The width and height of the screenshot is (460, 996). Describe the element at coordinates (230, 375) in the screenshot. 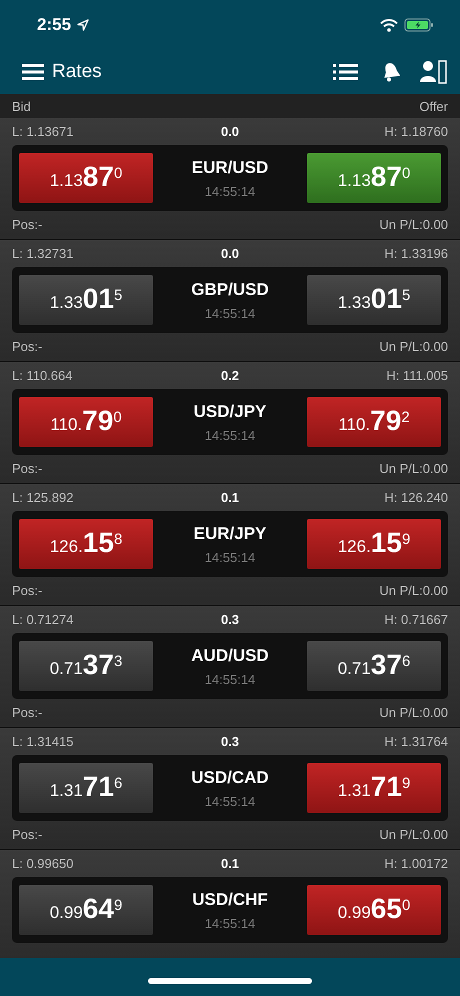

I see `spread-value: 0.2` at that location.